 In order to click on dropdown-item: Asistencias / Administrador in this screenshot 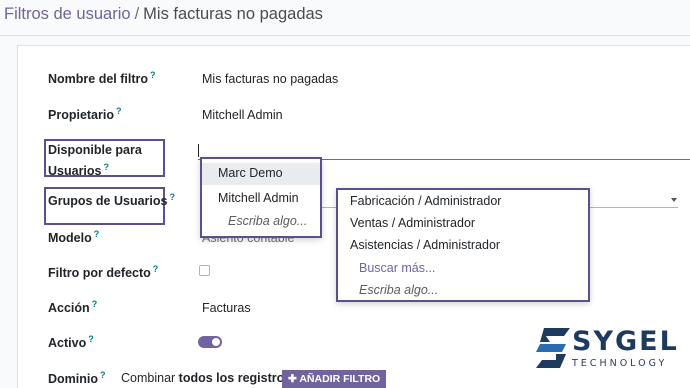, I will do `click(425, 245)`.